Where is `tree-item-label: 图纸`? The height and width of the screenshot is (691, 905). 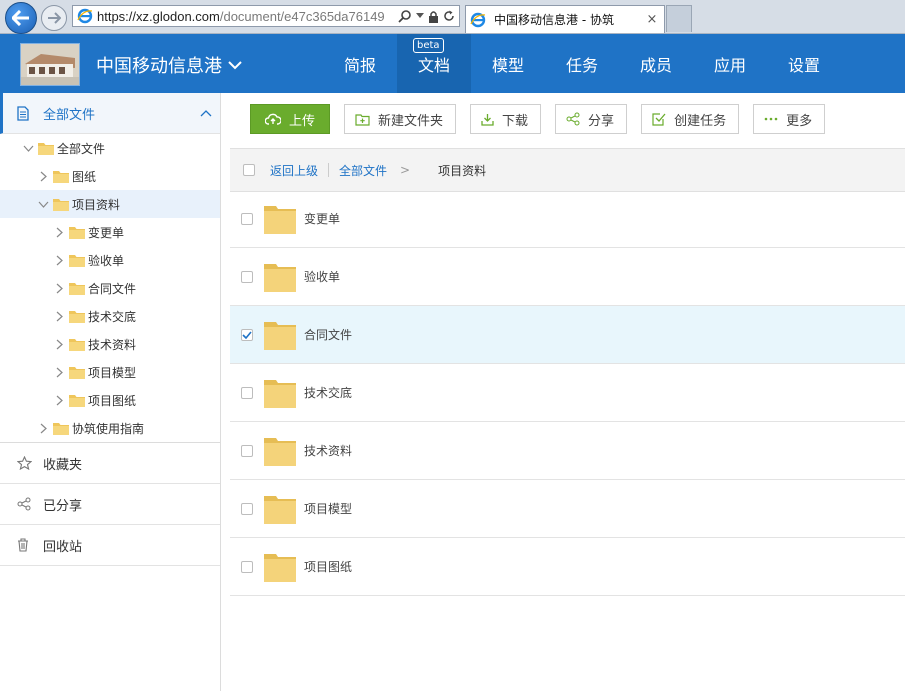 tree-item-label: 图纸 is located at coordinates (84, 176).